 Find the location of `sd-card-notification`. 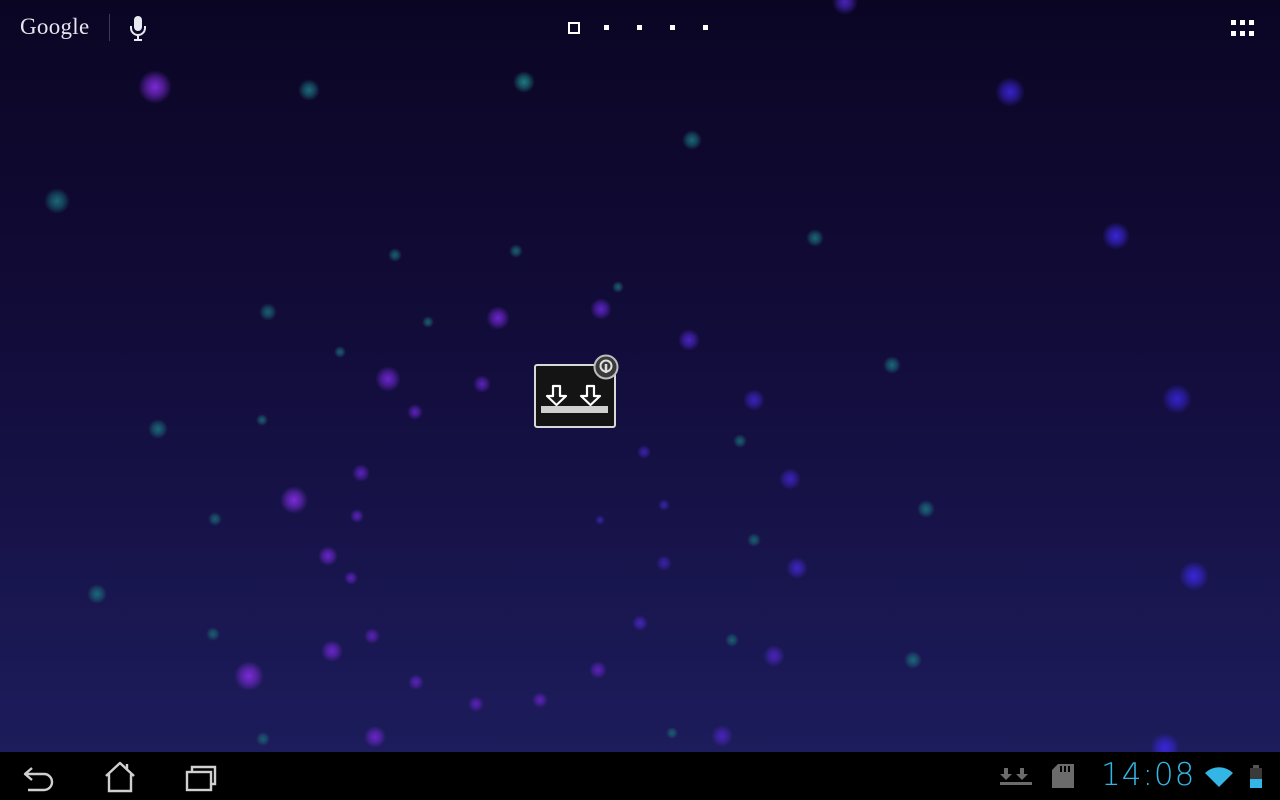

sd-card-notification is located at coordinates (1064, 776).